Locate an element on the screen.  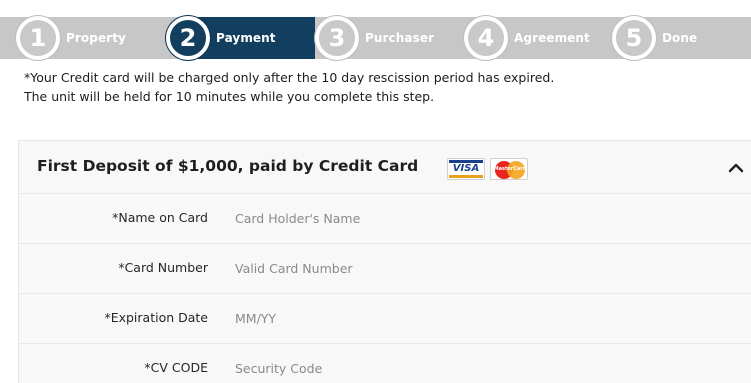
name-on-card-row: *Name on Card is located at coordinates (385, 218).